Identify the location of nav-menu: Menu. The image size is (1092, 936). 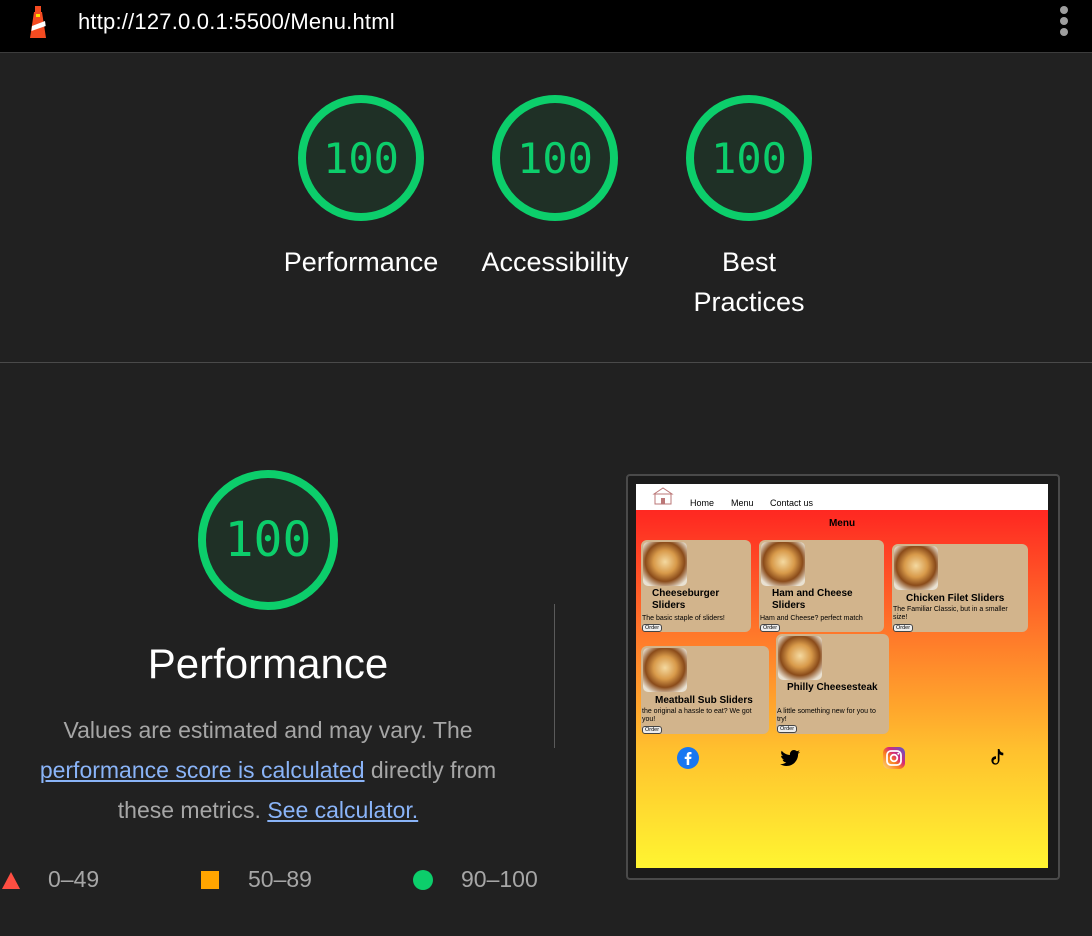
(742, 503).